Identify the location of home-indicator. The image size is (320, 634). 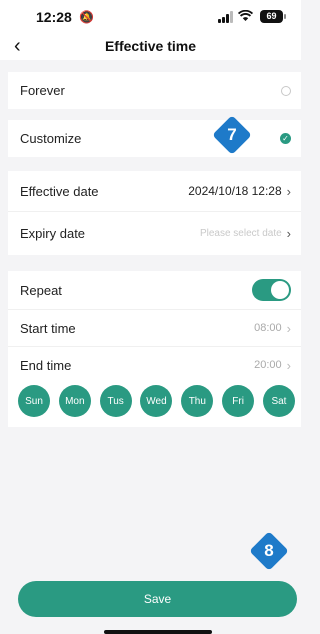
(158, 632).